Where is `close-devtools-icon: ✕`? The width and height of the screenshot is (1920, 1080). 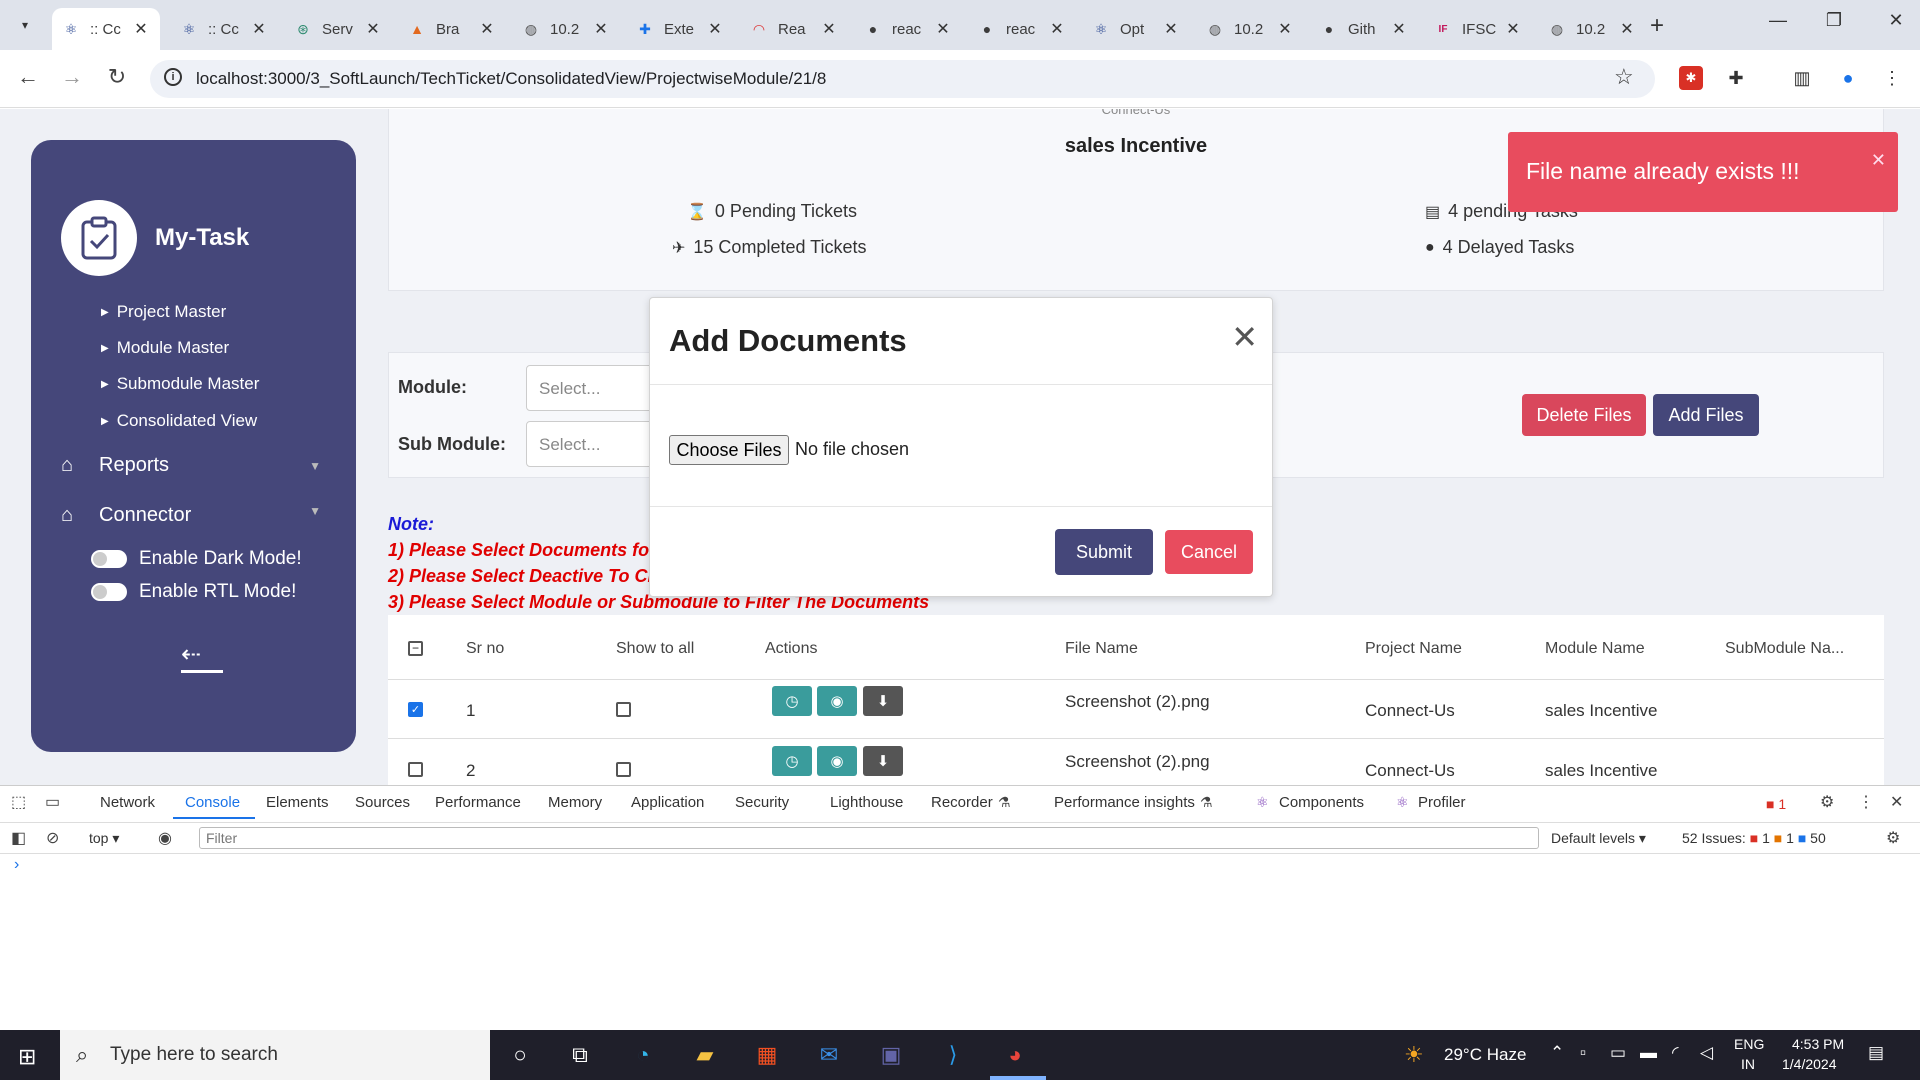
close-devtools-icon: ✕ is located at coordinates (1896, 802).